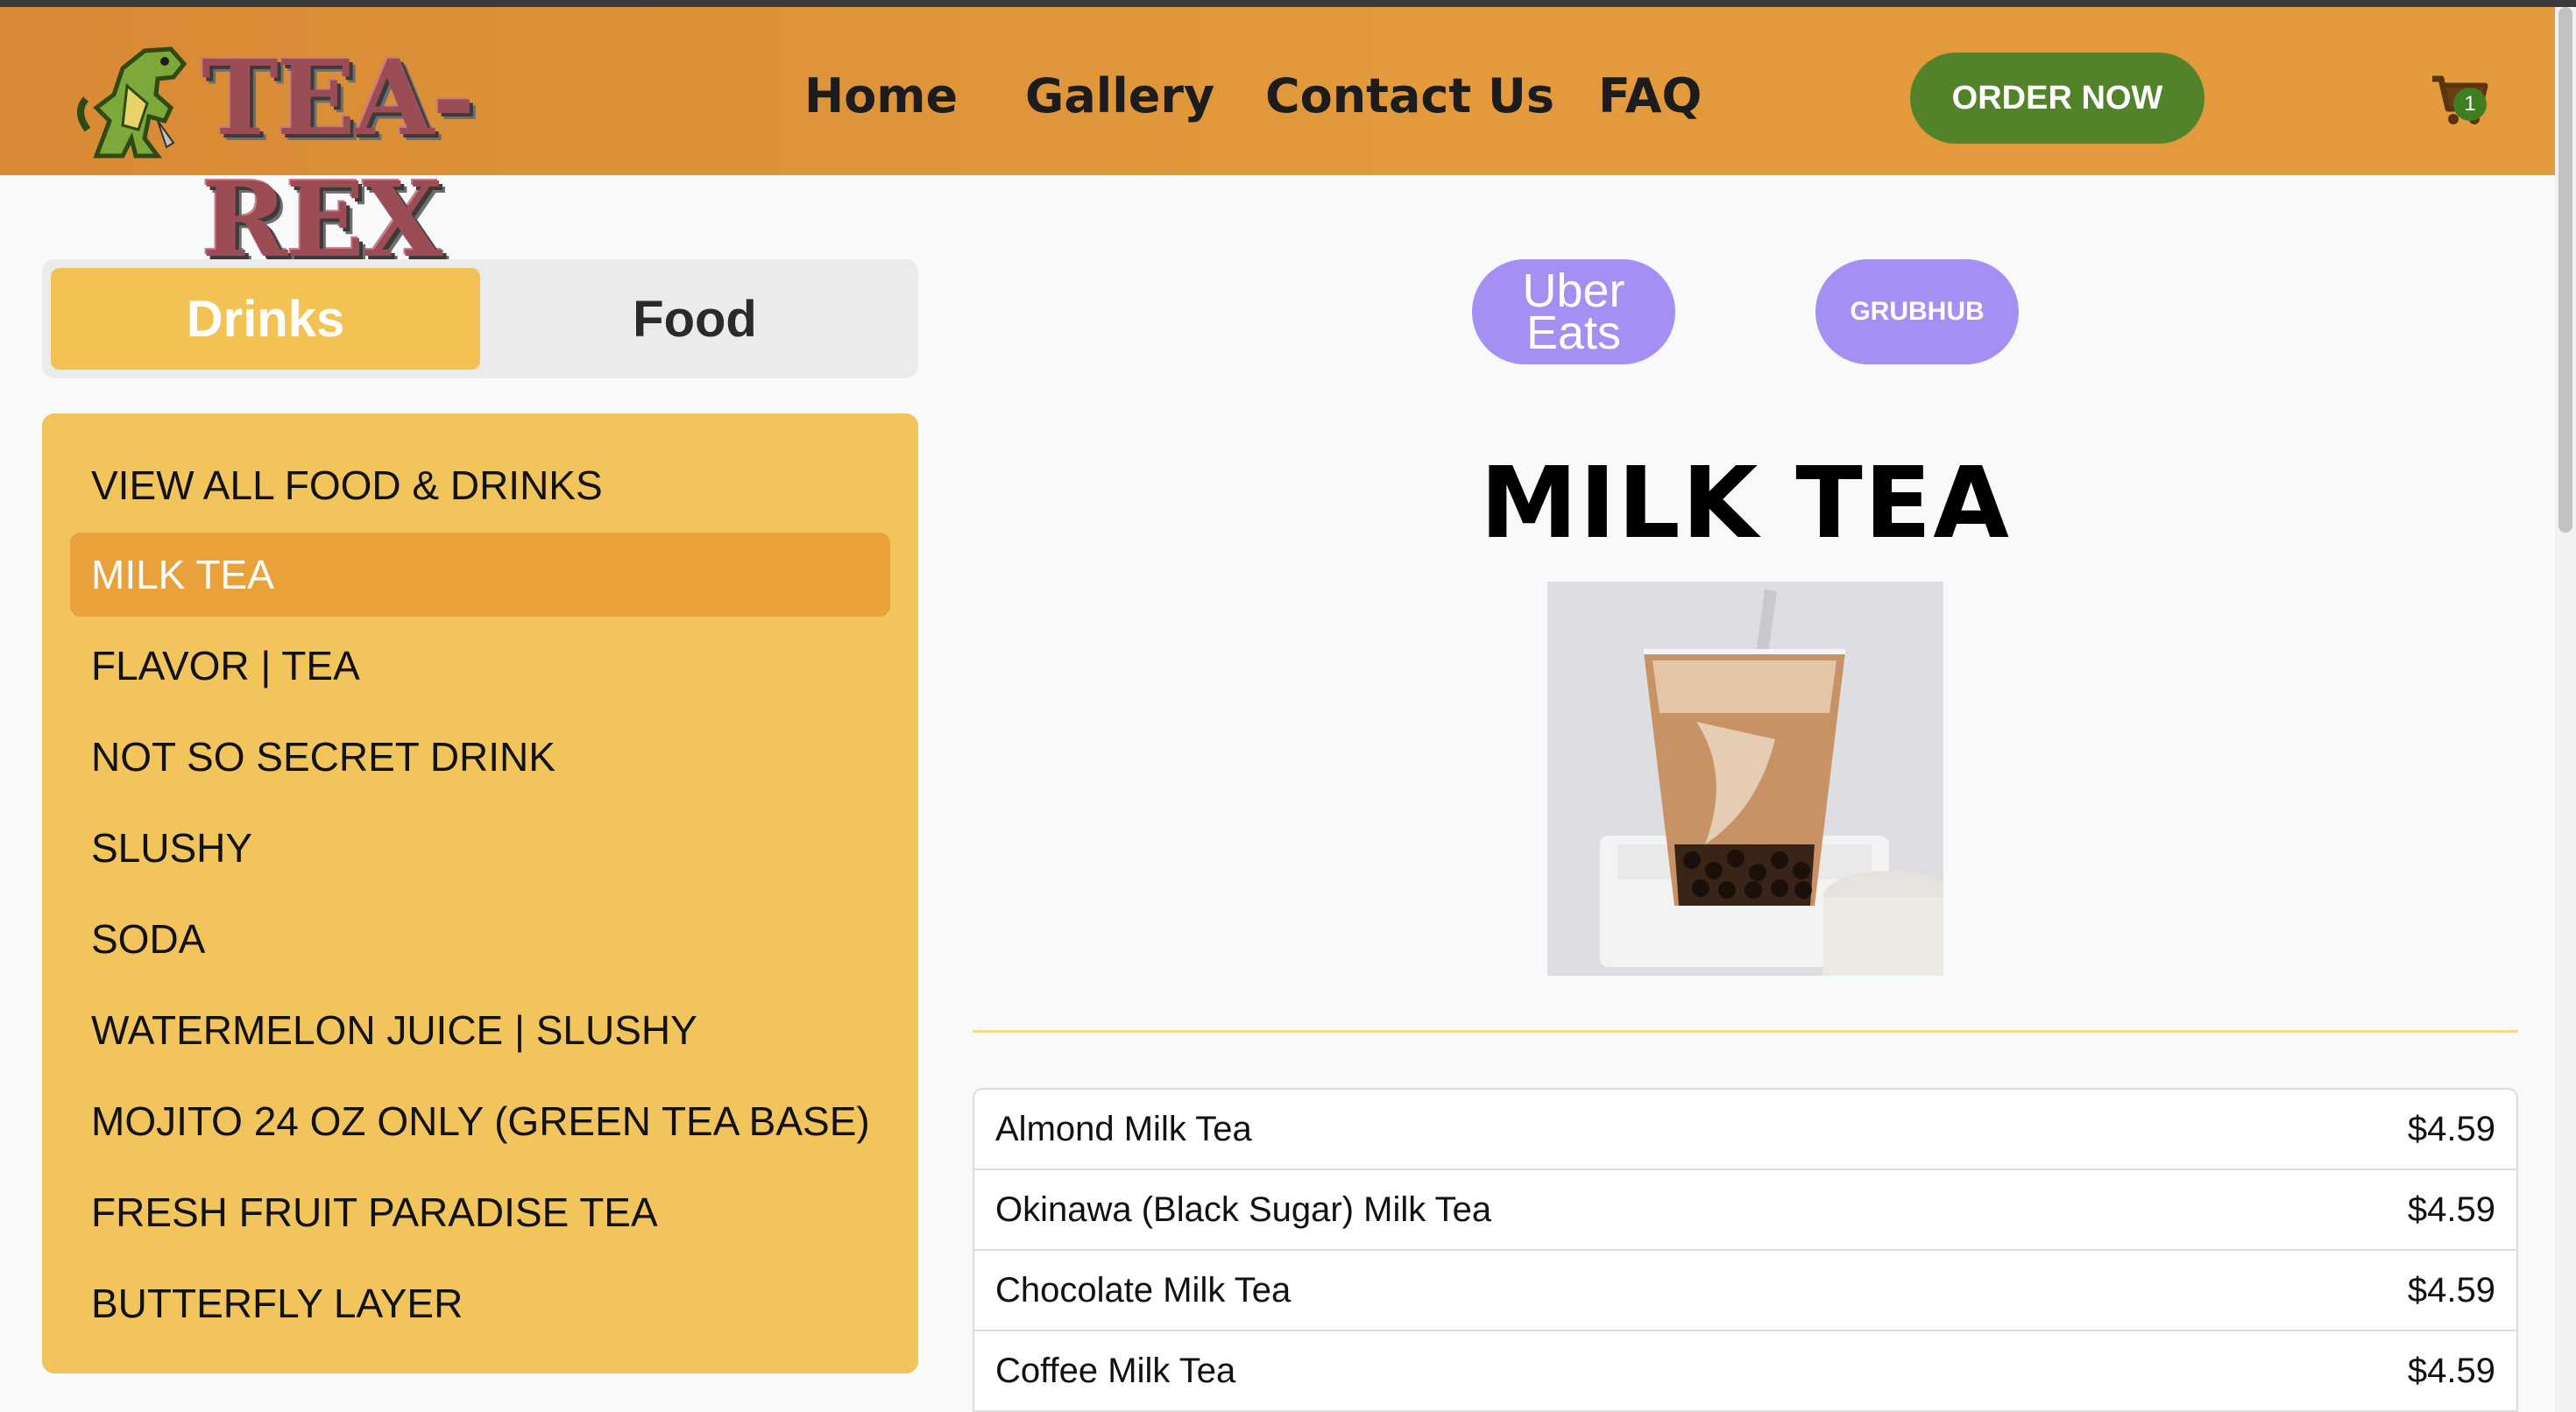 This screenshot has height=1412, width=2576. I want to click on item-name: Coffee Milk Tea, so click(1115, 1371).